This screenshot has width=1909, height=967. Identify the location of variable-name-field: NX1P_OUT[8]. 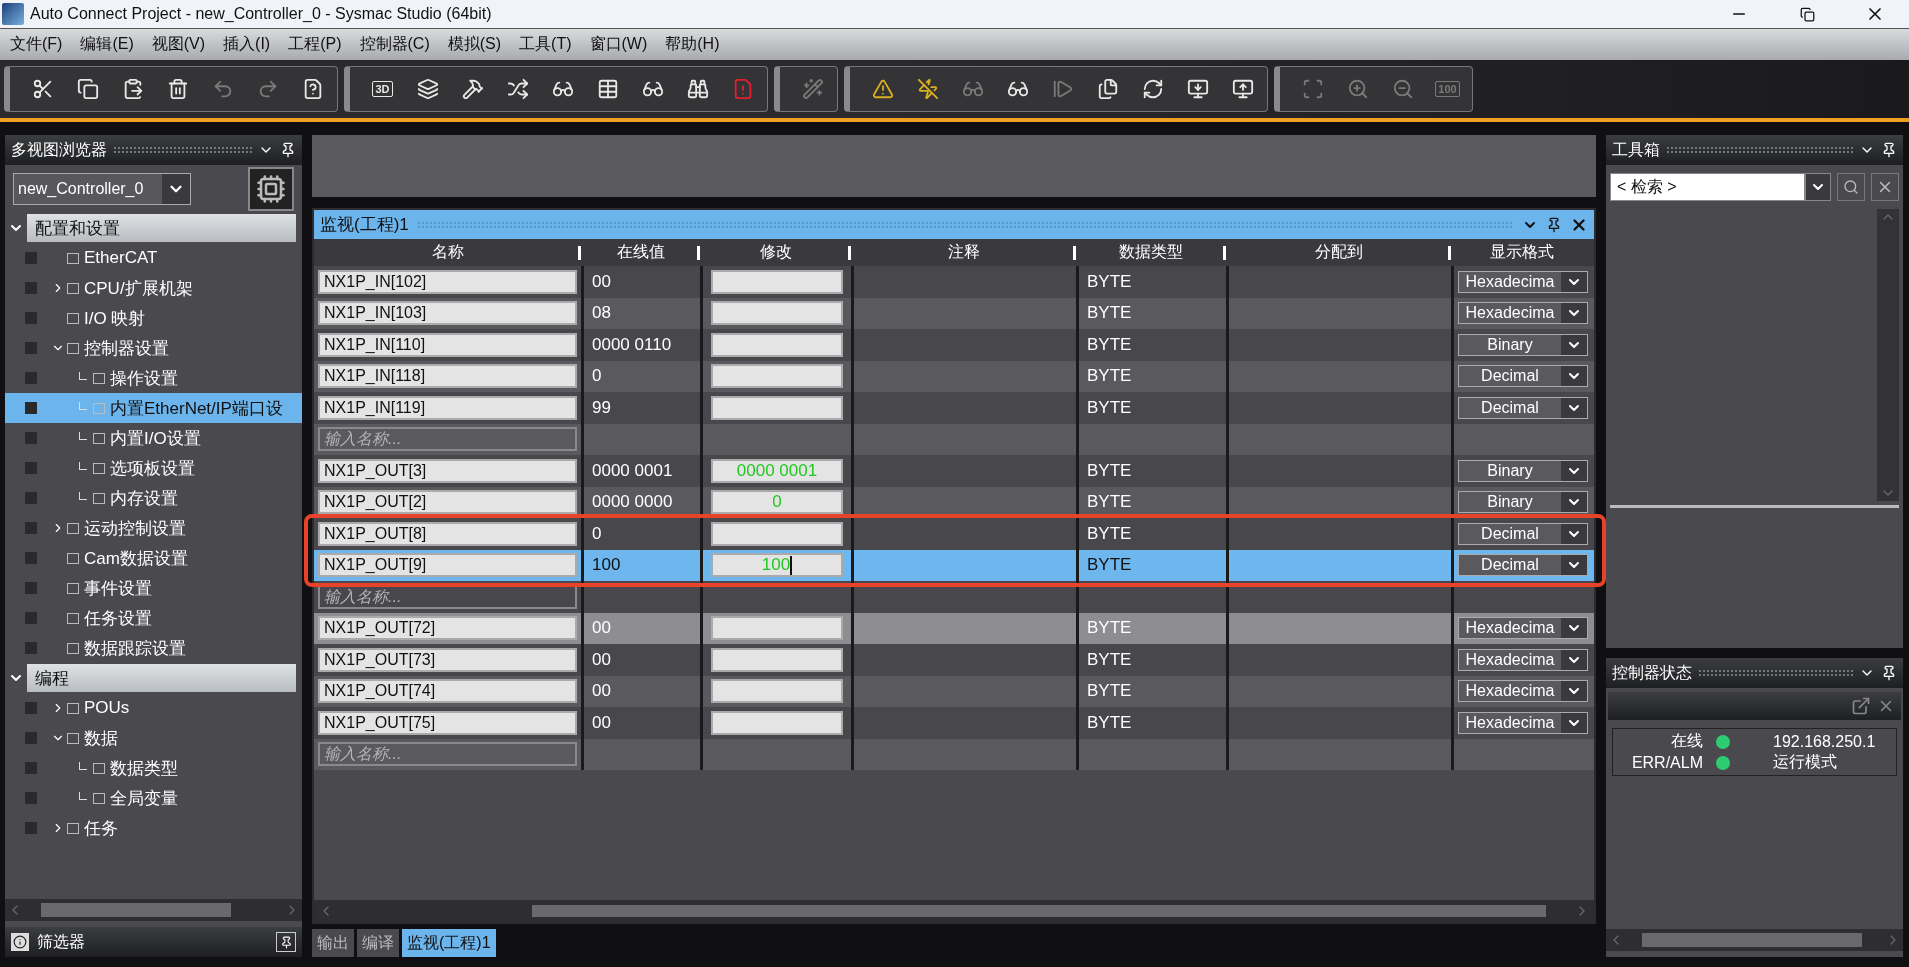
(447, 533).